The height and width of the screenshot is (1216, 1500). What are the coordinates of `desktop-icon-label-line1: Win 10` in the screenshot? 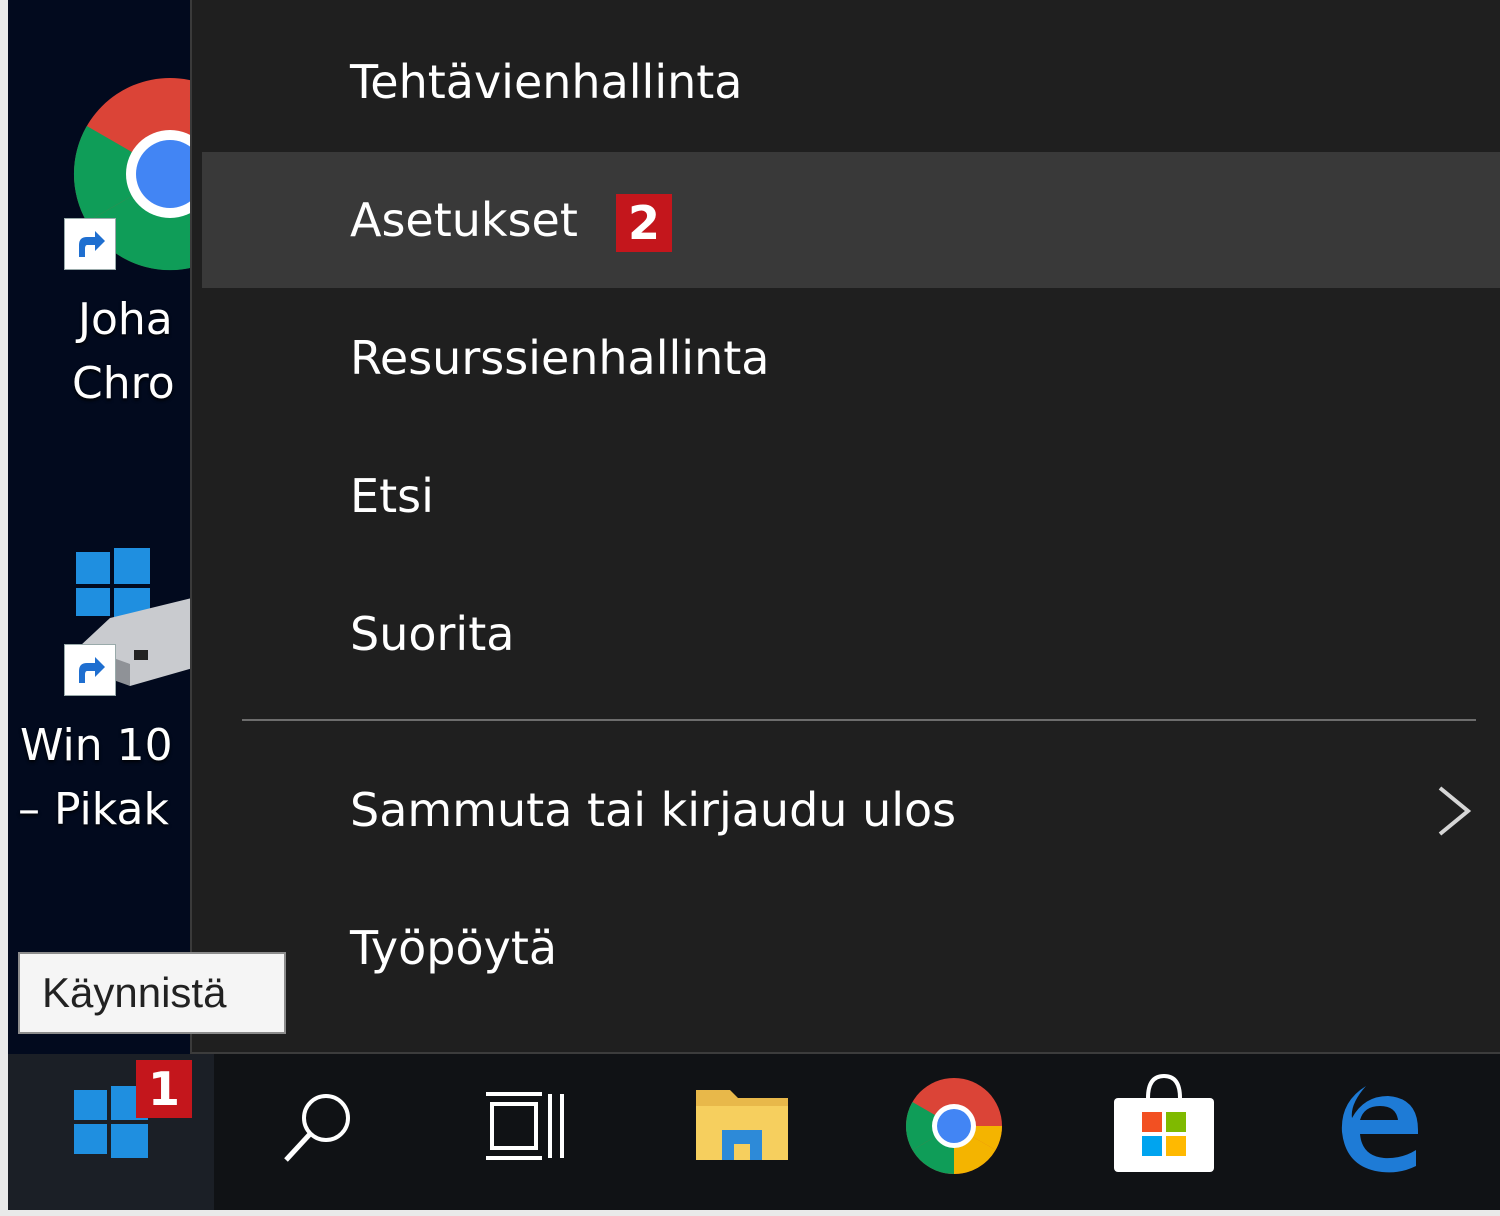 It's located at (96, 745).